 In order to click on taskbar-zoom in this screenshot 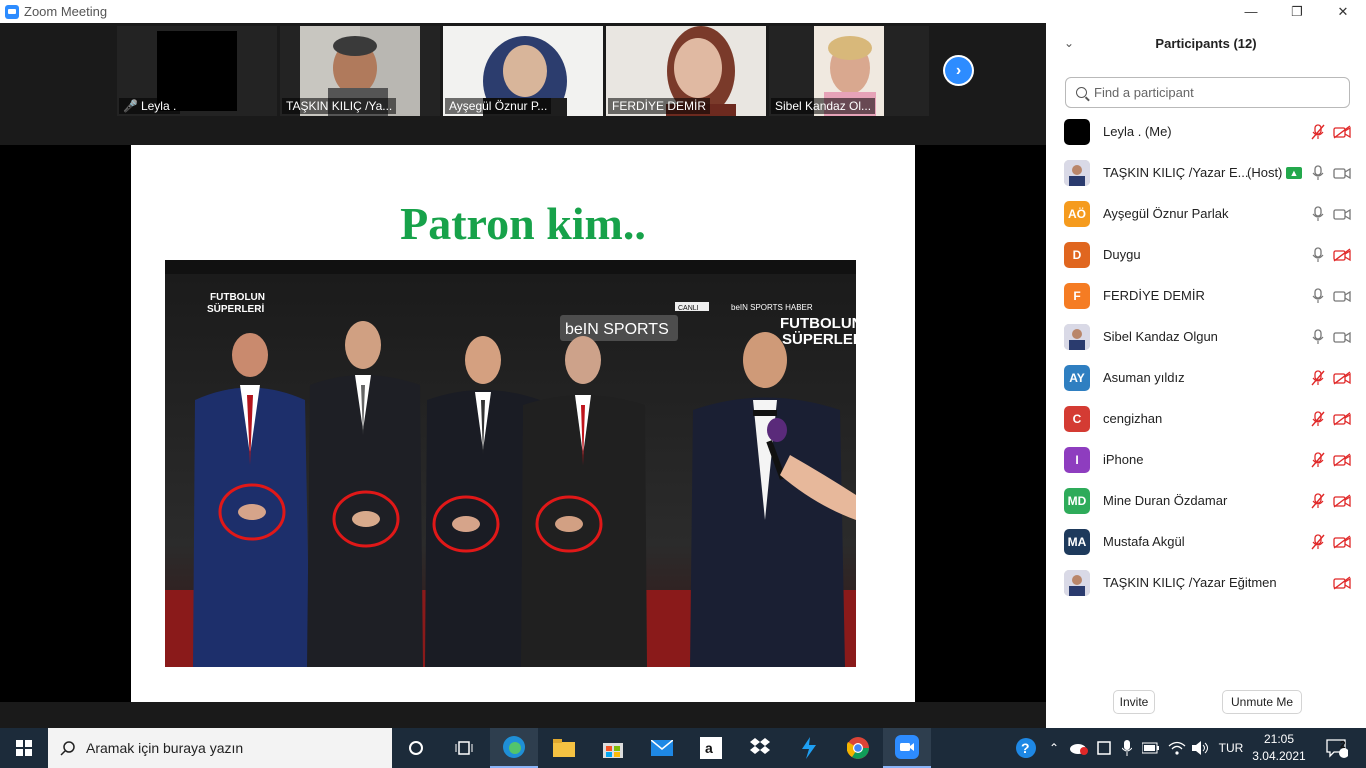, I will do `click(907, 748)`.